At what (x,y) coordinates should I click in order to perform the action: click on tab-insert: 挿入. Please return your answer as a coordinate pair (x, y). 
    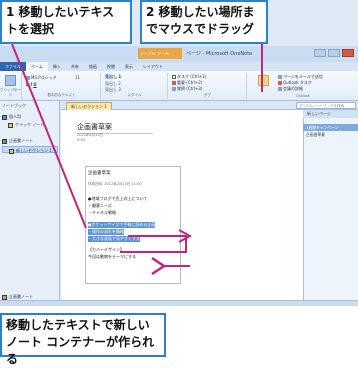
    Looking at the image, I should click on (57, 67).